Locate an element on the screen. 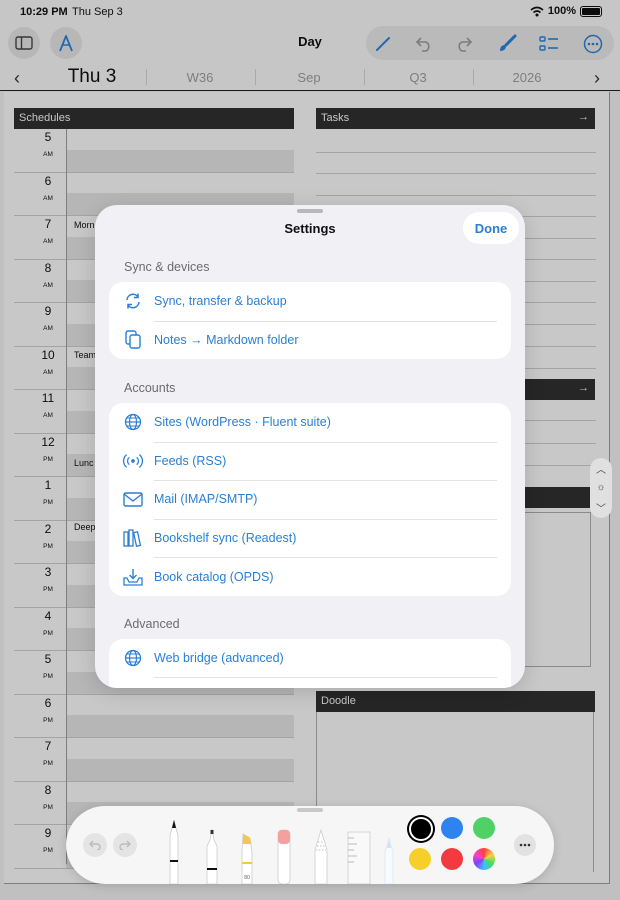  settings-title: Settings is located at coordinates (310, 228).